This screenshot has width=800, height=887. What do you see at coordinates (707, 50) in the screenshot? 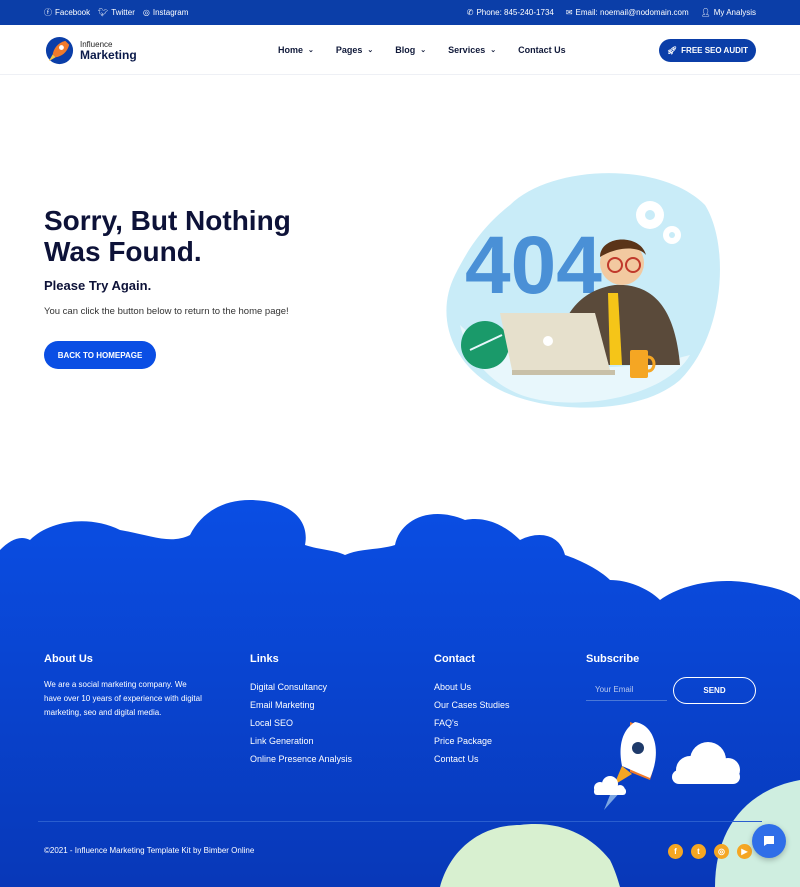
I see `free-seo-audit-button: 🚀︎ FREE SEO AUDIT` at bounding box center [707, 50].